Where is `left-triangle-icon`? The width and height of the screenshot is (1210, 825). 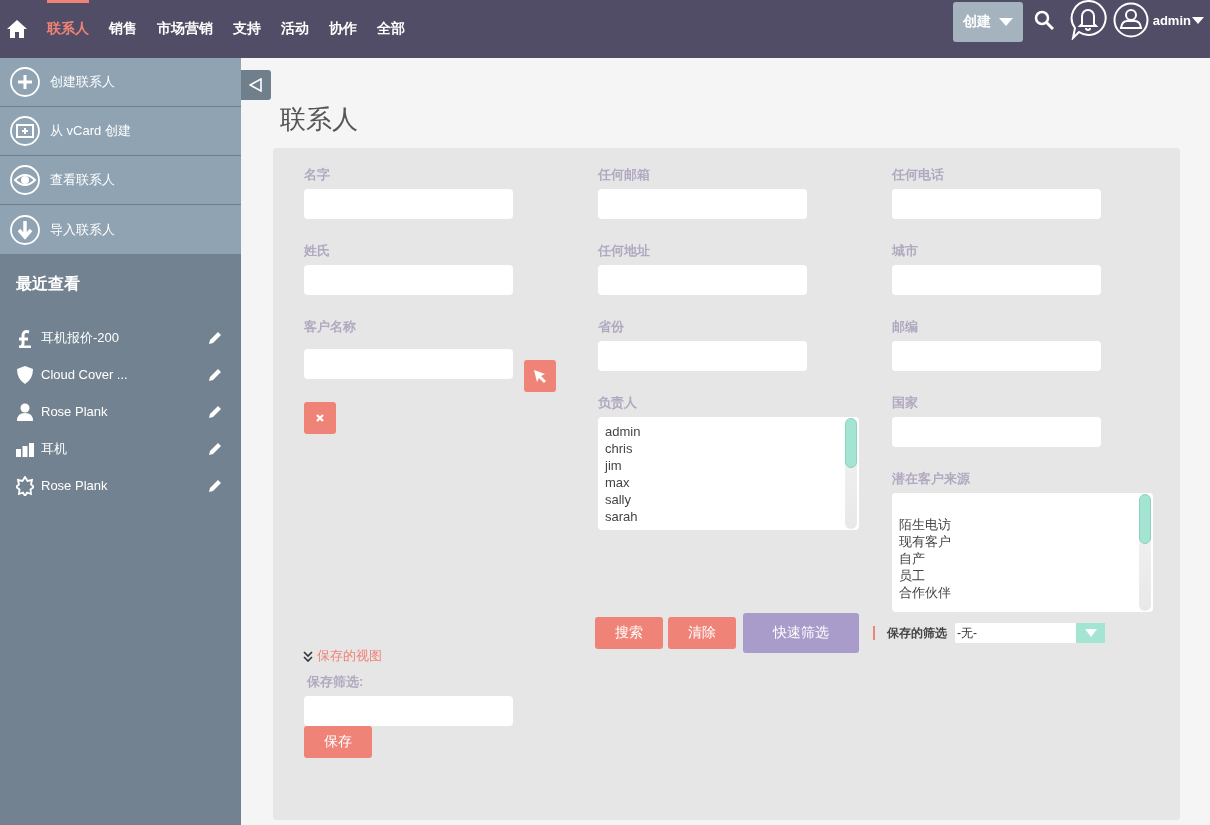
left-triangle-icon is located at coordinates (256, 85).